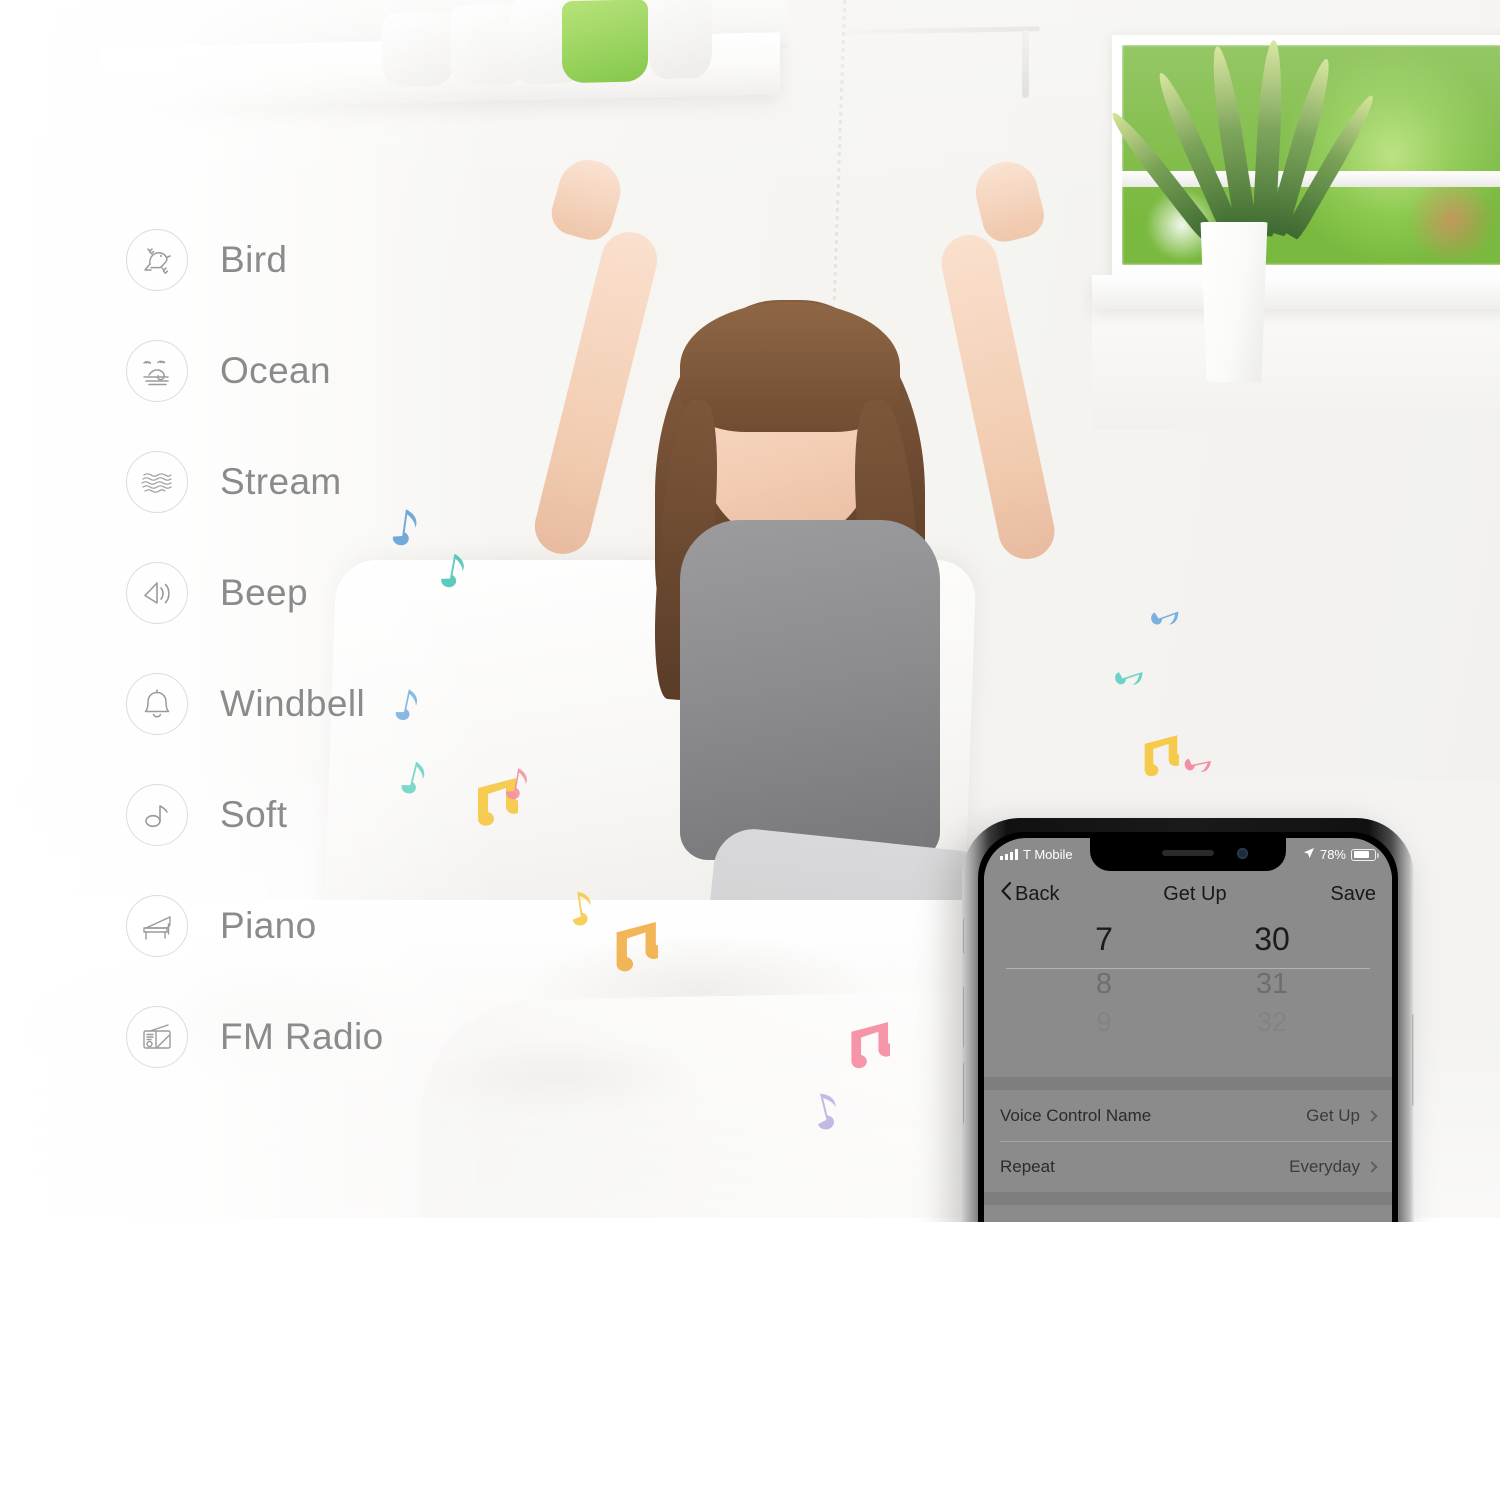 The width and height of the screenshot is (1500, 1500). I want to click on sound-item-label: Beep, so click(264, 592).